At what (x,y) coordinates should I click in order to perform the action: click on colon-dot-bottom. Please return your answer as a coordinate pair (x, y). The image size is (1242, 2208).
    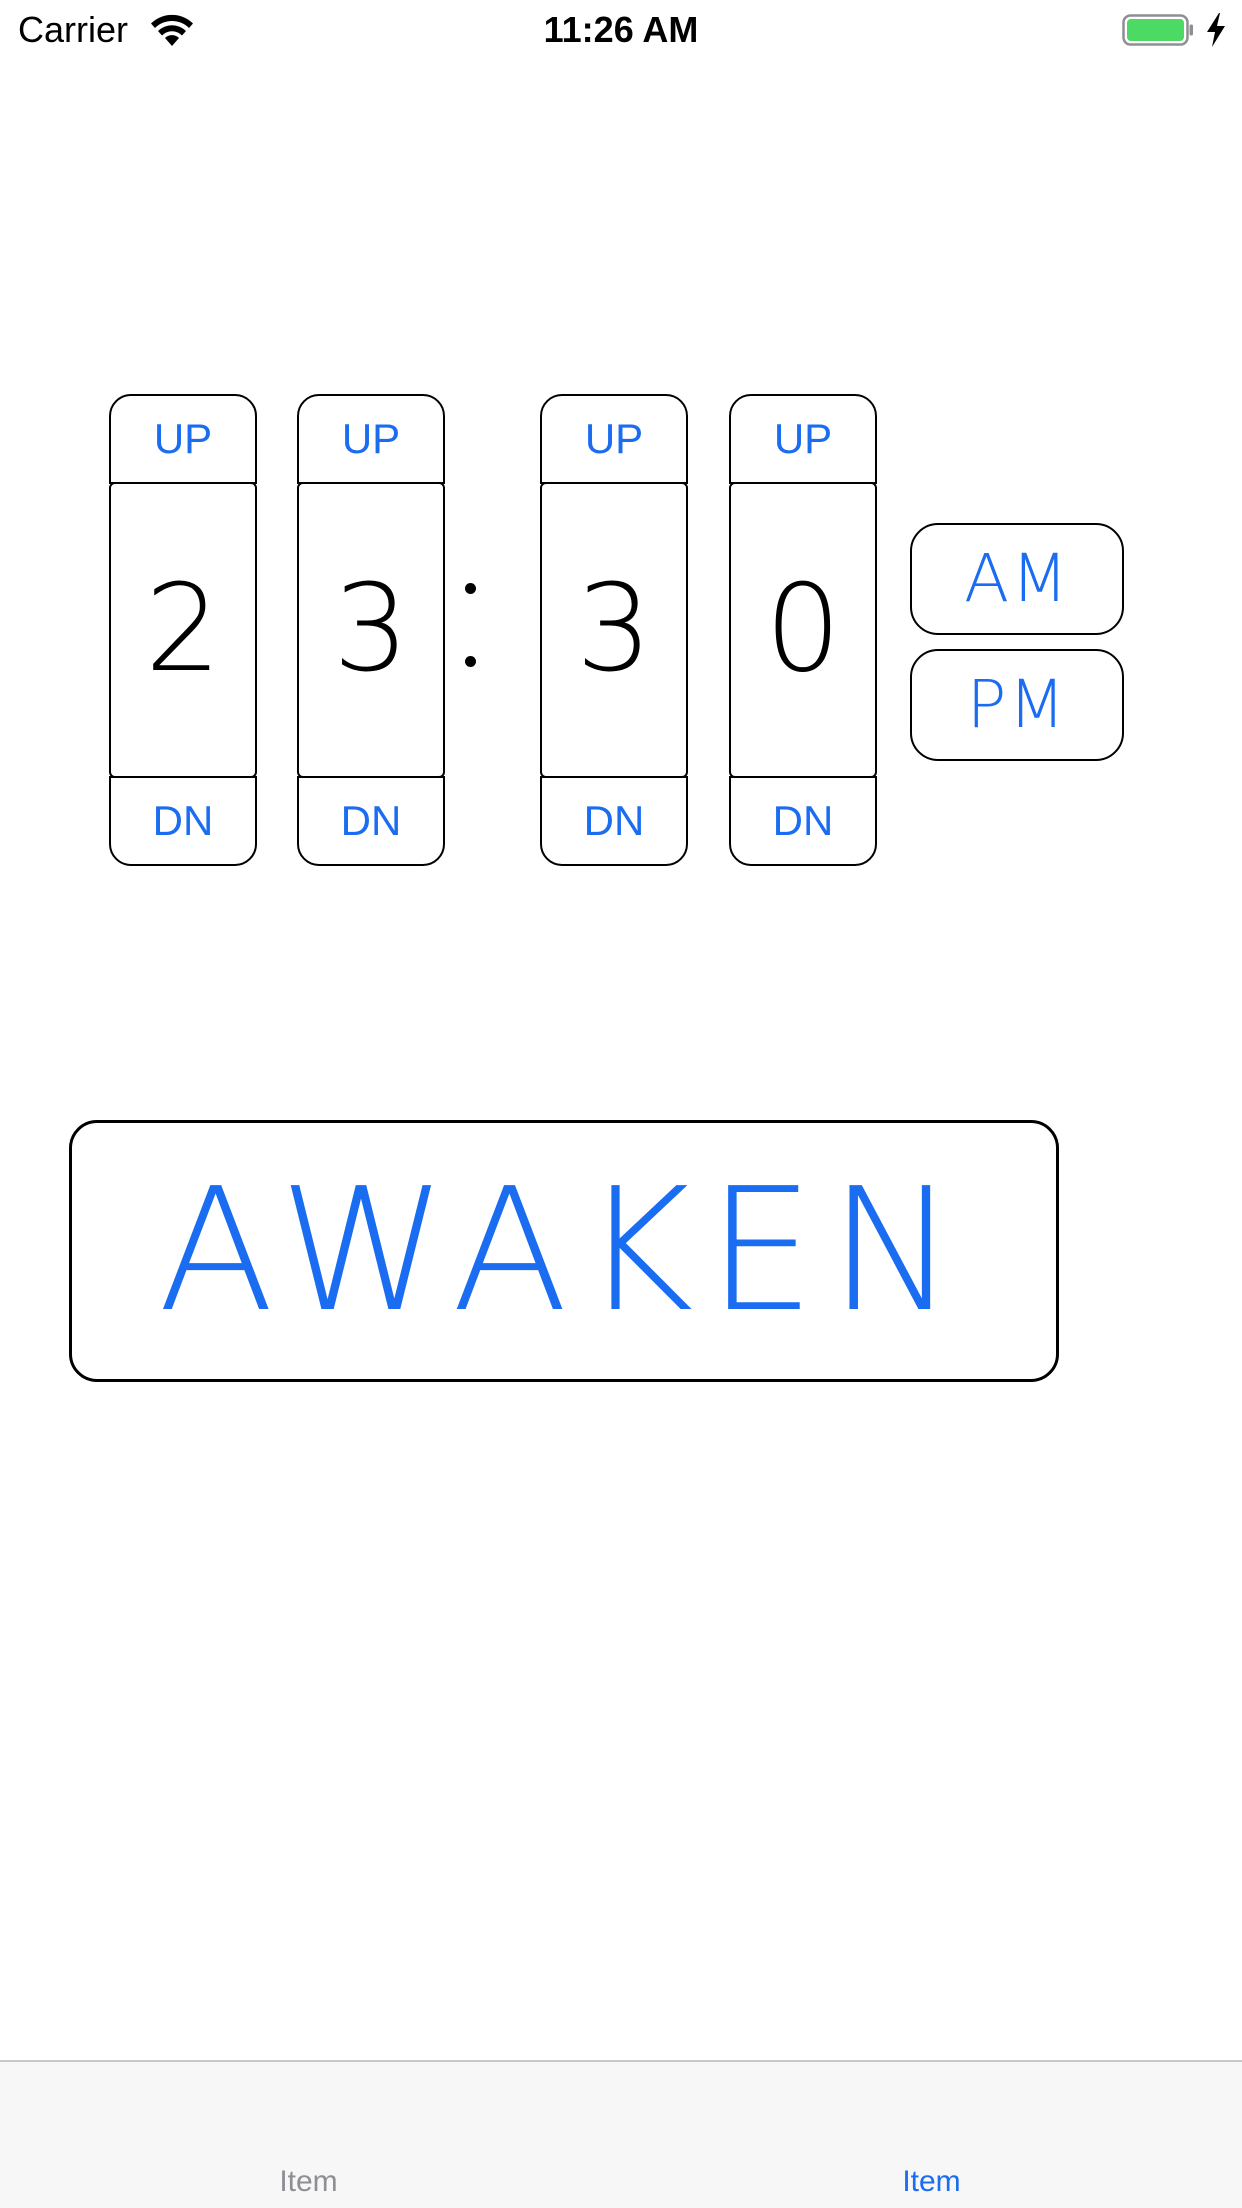
    Looking at the image, I should click on (470, 661).